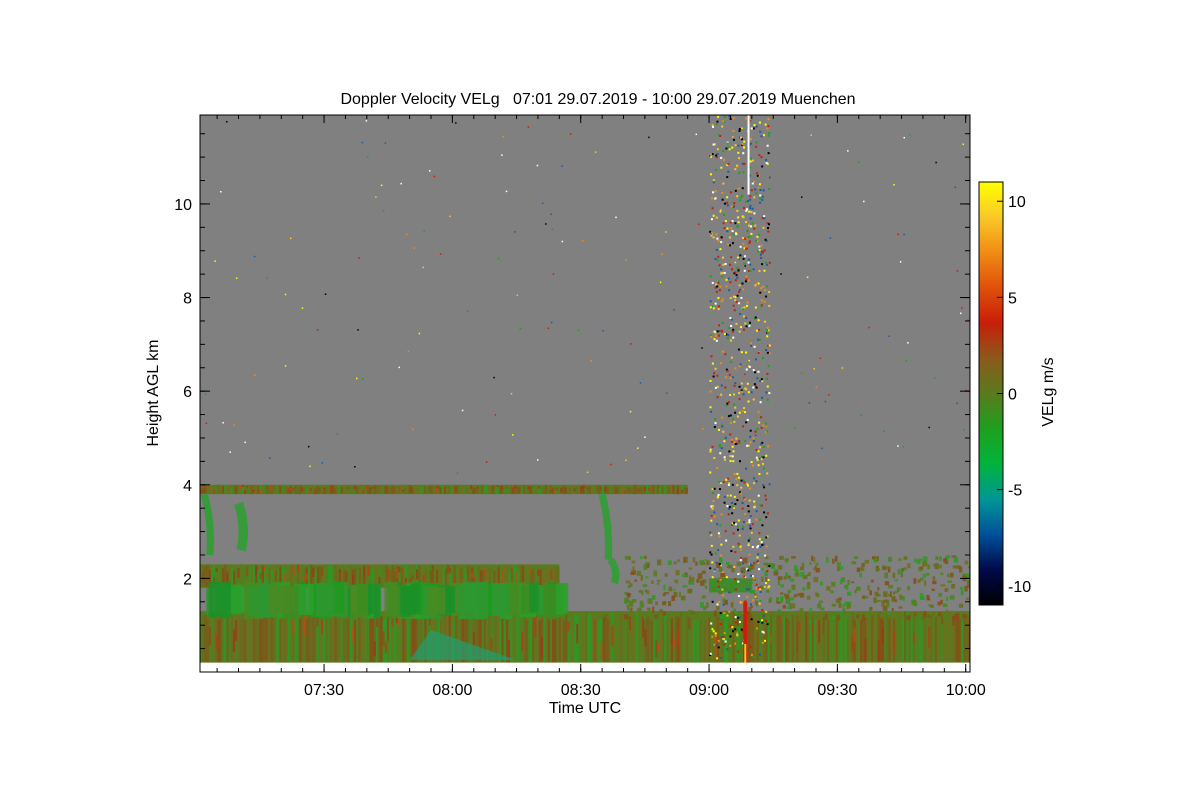  Describe the element at coordinates (324, 690) in the screenshot. I see `x-tick-label: 07:30` at that location.